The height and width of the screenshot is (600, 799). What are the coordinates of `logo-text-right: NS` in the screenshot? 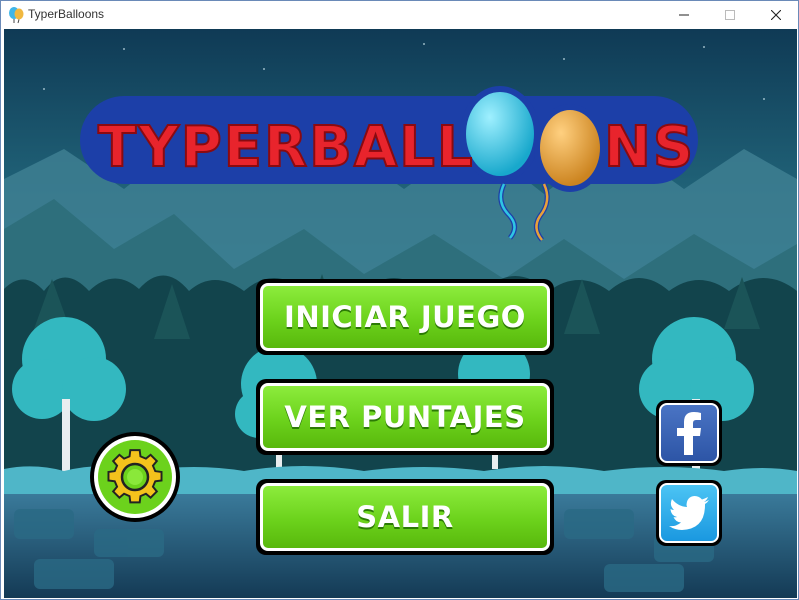 It's located at (649, 147).